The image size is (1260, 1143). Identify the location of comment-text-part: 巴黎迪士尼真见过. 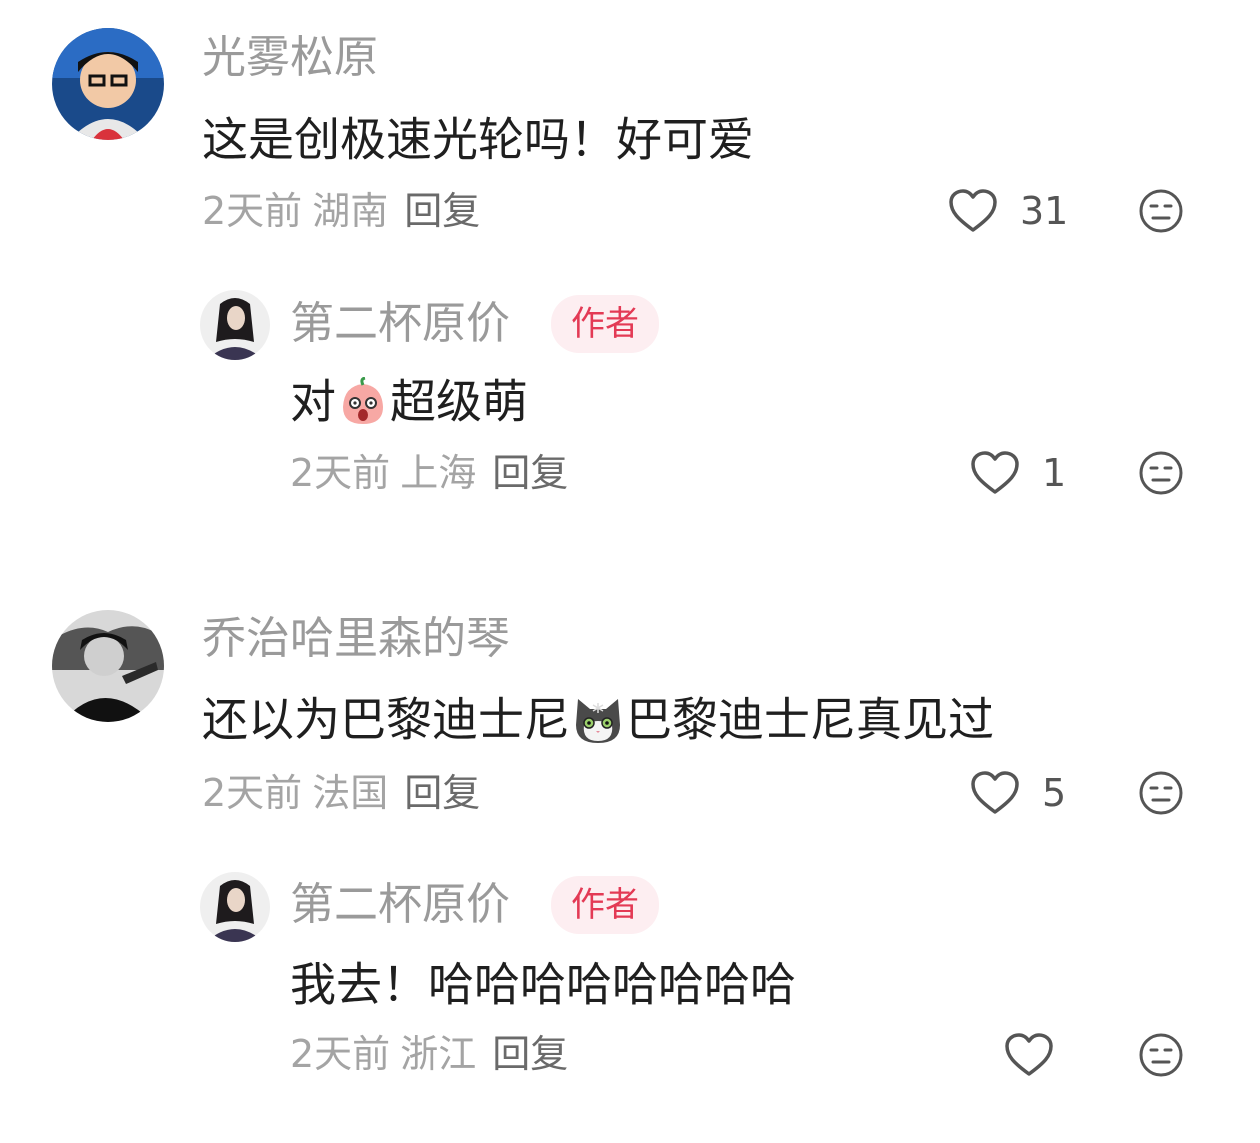
(810, 719).